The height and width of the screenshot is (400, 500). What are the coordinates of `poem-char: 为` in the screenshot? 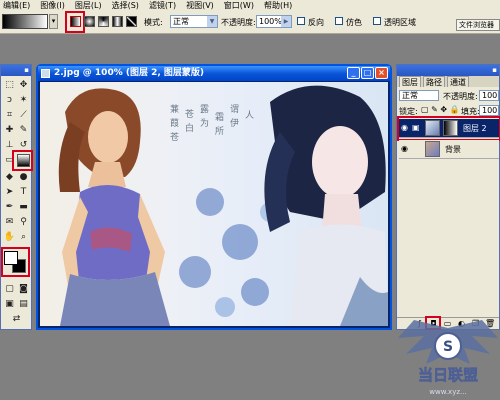 It's located at (204, 123).